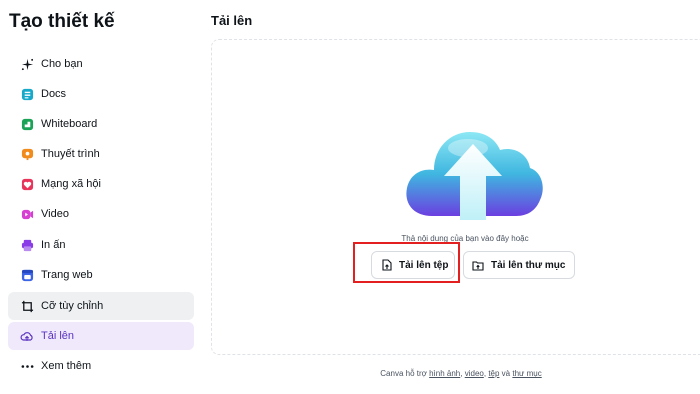 Image resolution: width=700 pixels, height=394 pixels. Describe the element at coordinates (71, 184) in the screenshot. I see `sidebar-item-label: Mạng xã hội` at that location.